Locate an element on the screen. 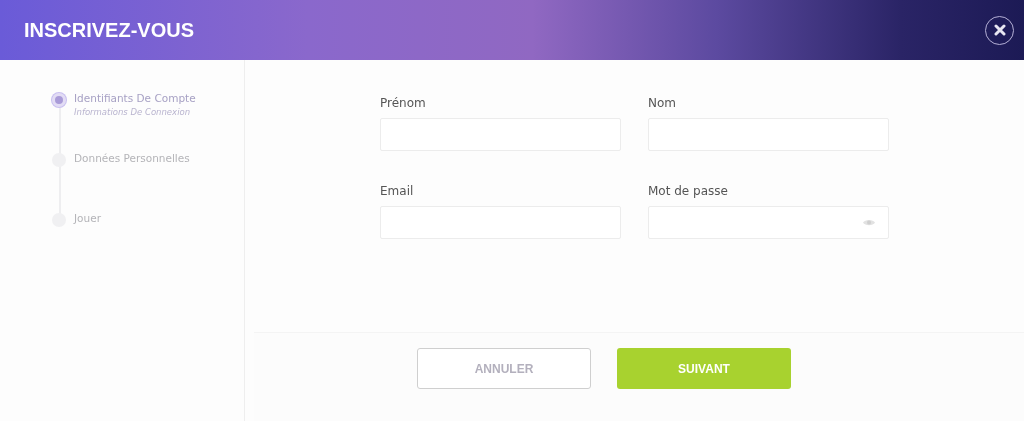 The image size is (1024, 421). field-label: Email is located at coordinates (397, 191).